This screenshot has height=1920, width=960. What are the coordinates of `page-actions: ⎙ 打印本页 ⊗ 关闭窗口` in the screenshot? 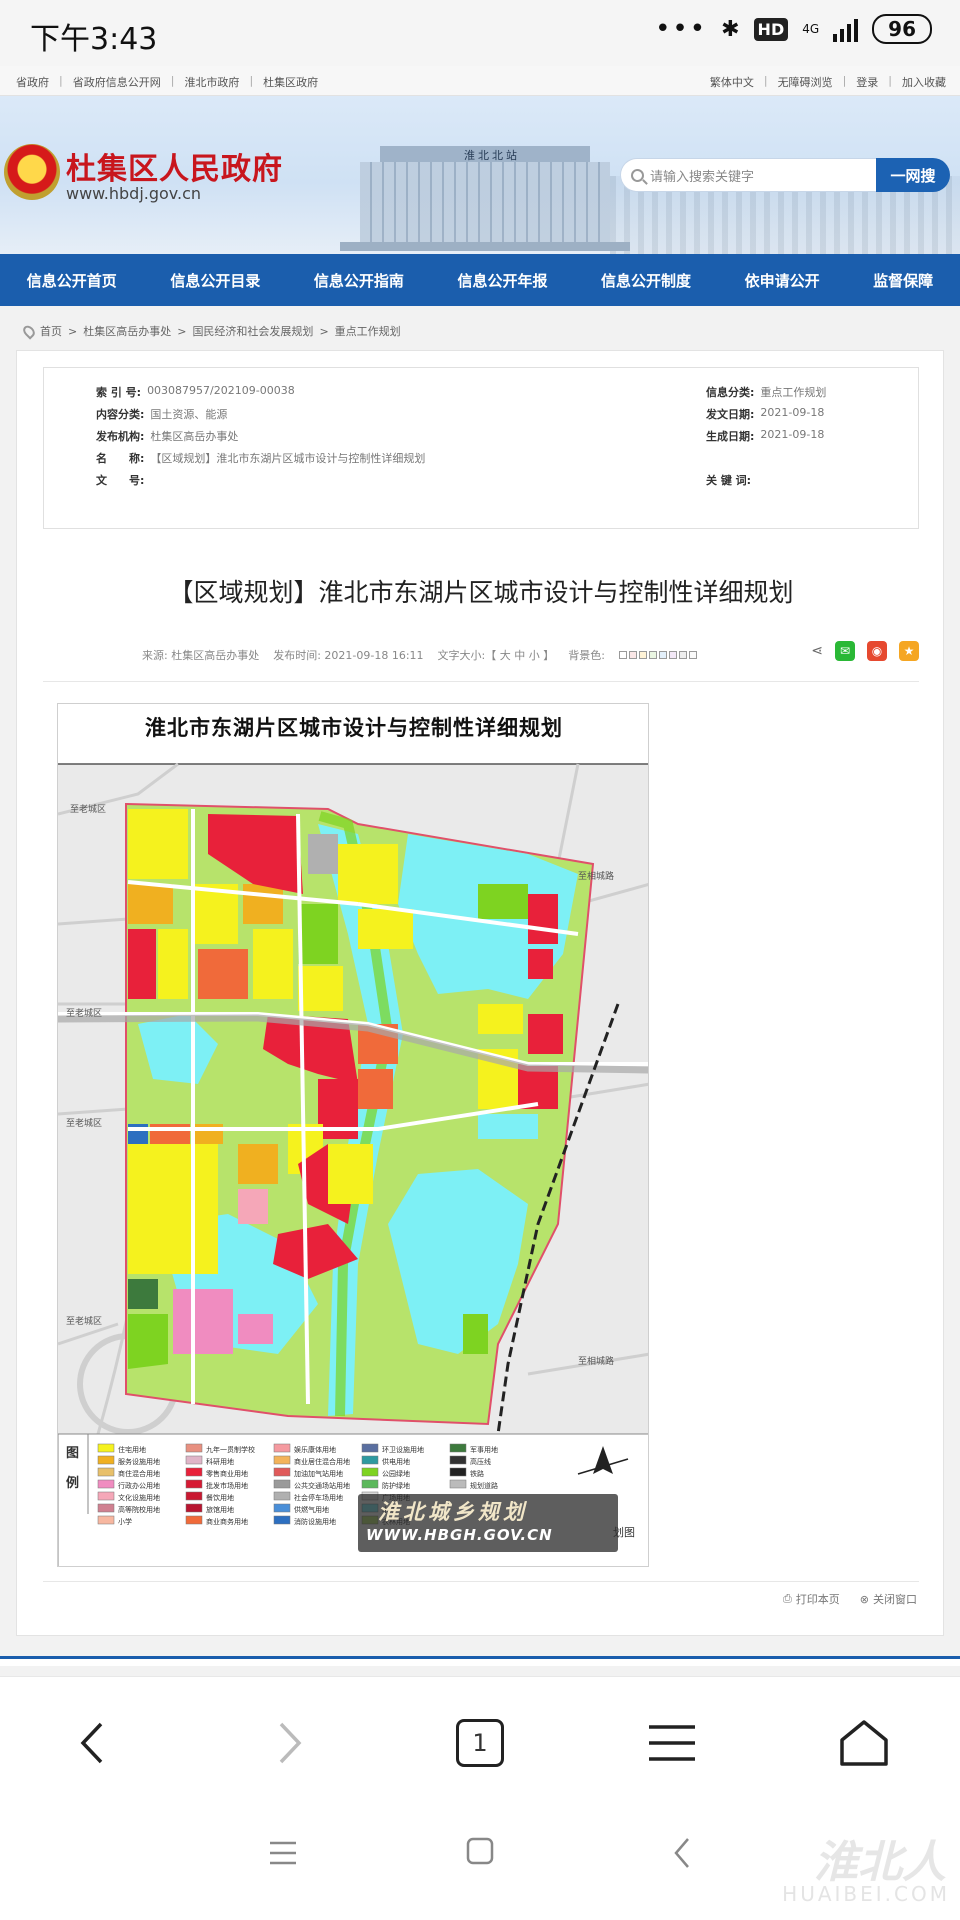 It's located at (850, 1599).